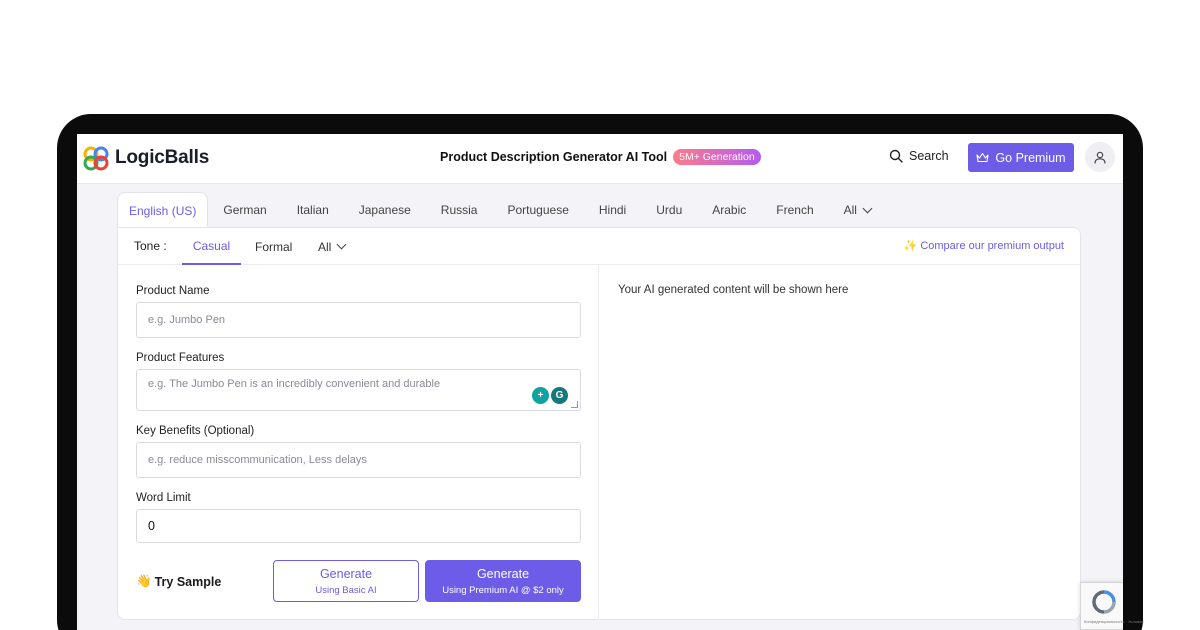 Image resolution: width=1200 pixels, height=630 pixels. I want to click on grammarly-icon: G, so click(559, 395).